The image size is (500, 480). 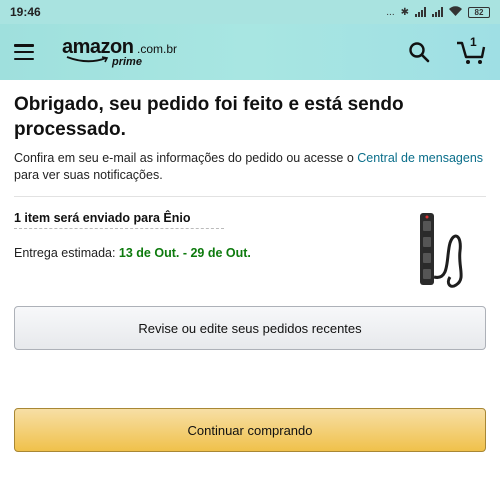 I want to click on message-text-end: para ver suas notificações., so click(x=88, y=175).